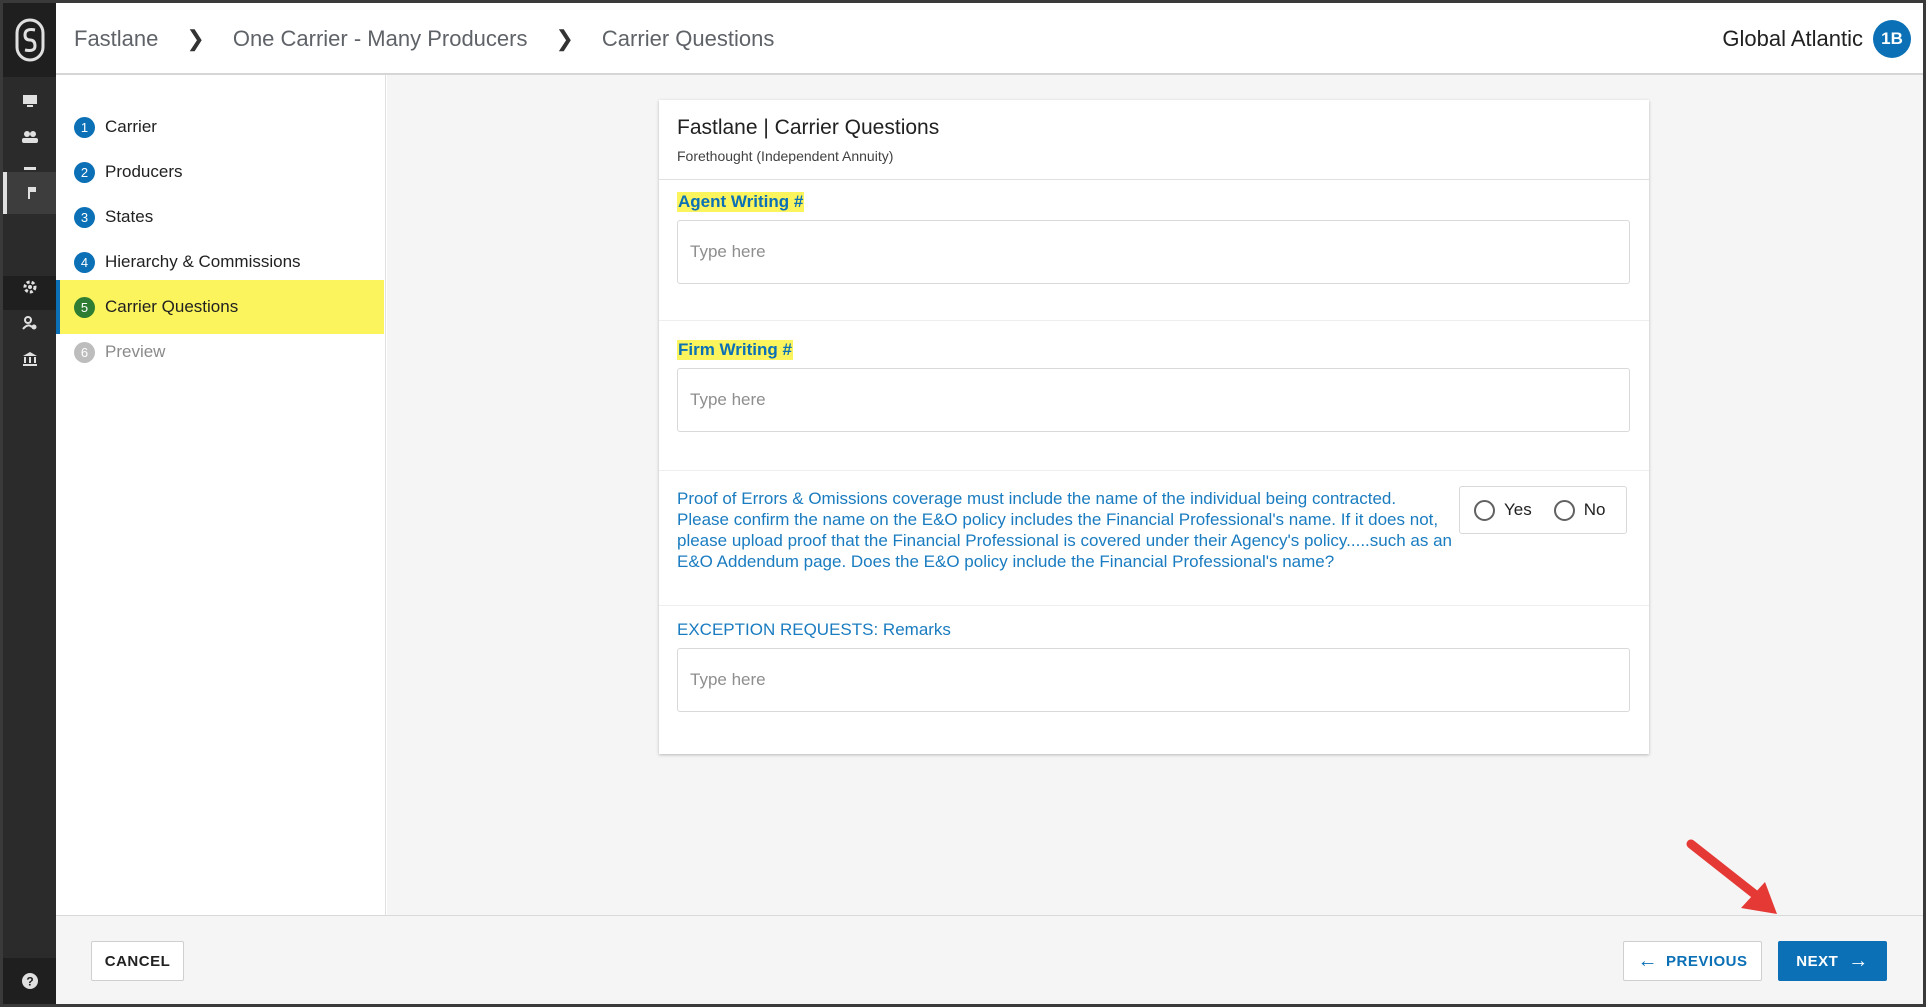 The width and height of the screenshot is (1926, 1007). I want to click on step-label: Producers, so click(144, 171).